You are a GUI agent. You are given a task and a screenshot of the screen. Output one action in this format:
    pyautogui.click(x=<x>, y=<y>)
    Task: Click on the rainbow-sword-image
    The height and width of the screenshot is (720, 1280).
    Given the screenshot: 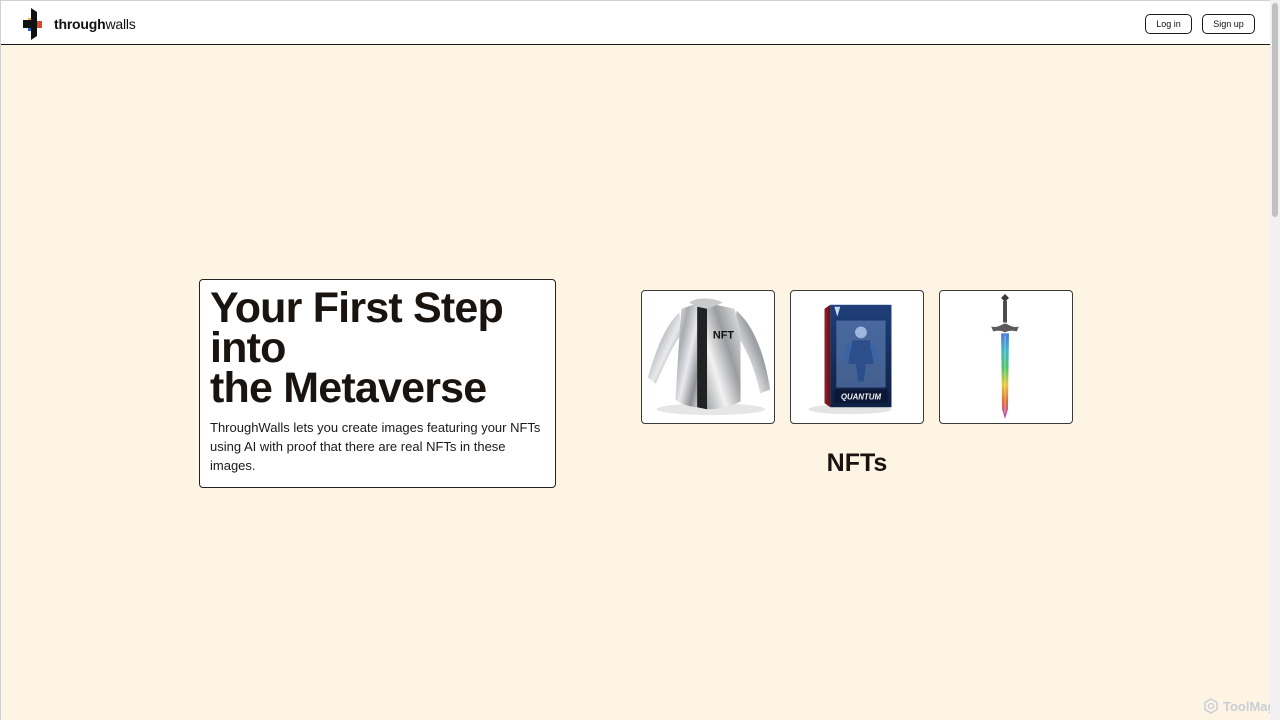 What is the action you would take?
    pyautogui.click(x=1005, y=356)
    